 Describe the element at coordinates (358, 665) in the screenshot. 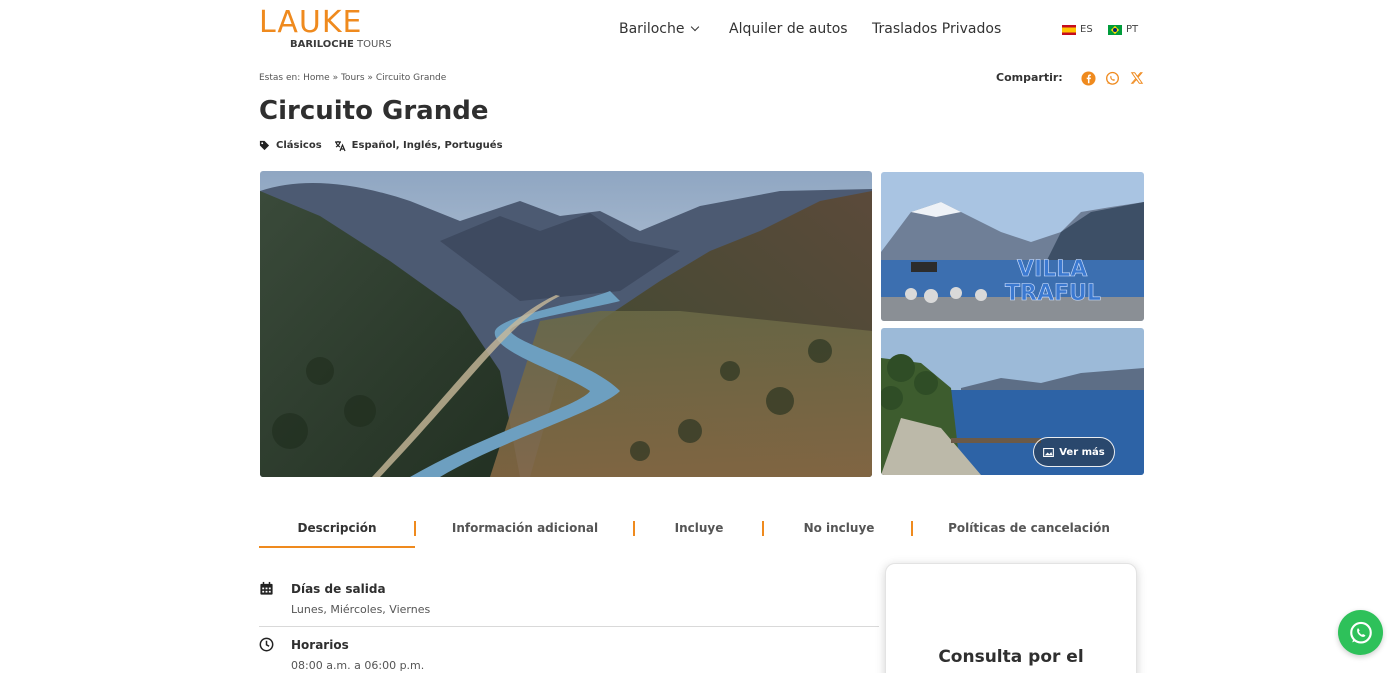

I see `detail-text: 08:00 a.m. a 06:00 p.m.` at that location.